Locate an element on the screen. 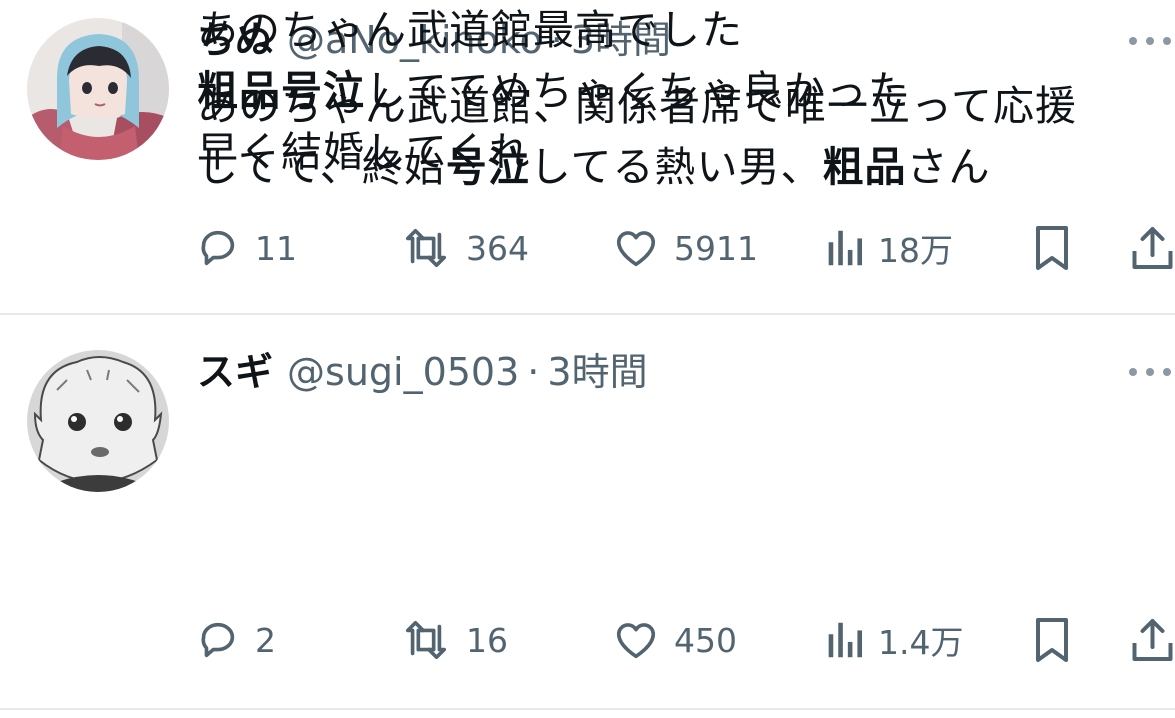  tweet-header: スギ @sugi_0503 · 3時間 is located at coordinates (422, 372).